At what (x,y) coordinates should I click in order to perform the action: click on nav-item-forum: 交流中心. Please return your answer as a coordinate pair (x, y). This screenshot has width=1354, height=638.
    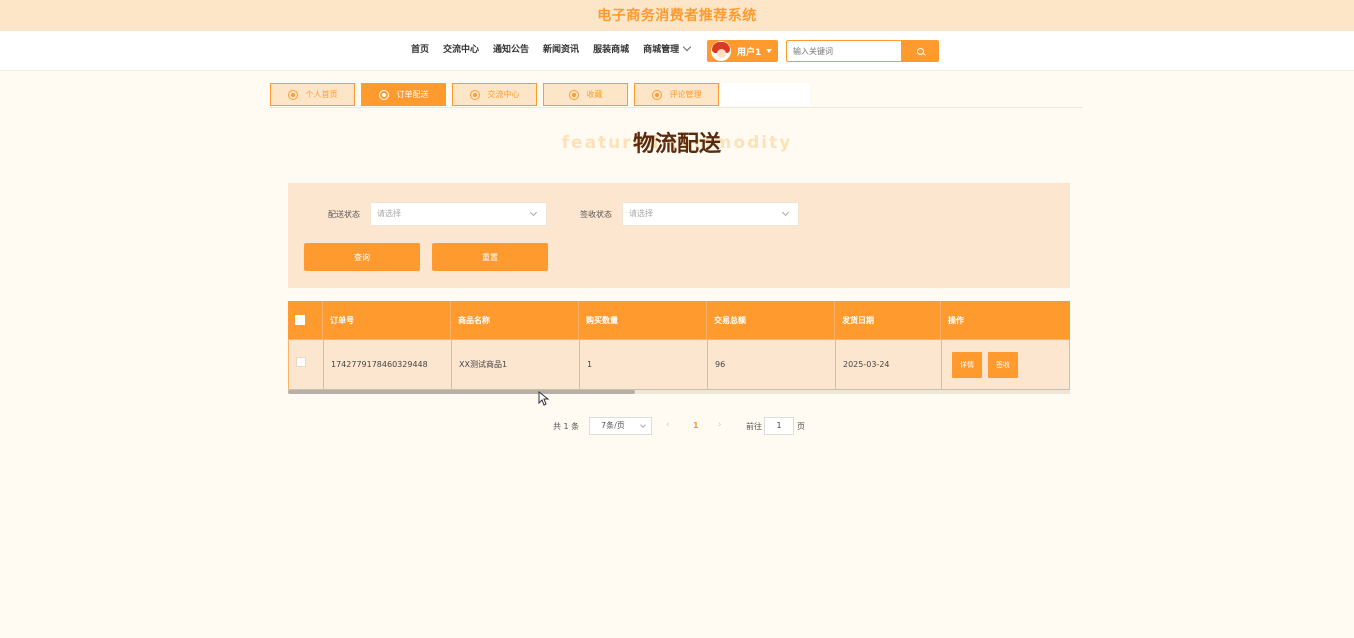
    Looking at the image, I should click on (461, 50).